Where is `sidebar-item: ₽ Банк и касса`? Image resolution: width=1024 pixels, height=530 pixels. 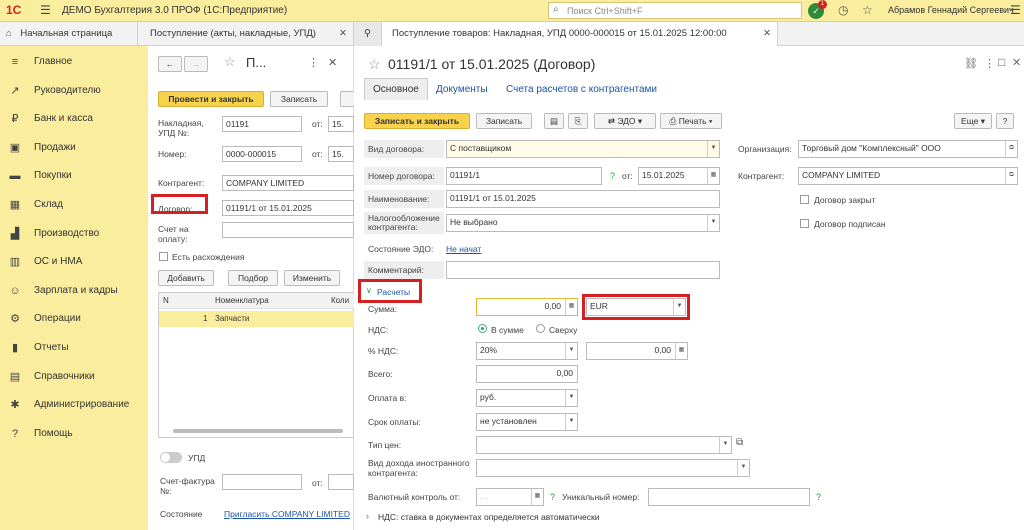 sidebar-item: ₽ Банк и касса is located at coordinates (74, 119).